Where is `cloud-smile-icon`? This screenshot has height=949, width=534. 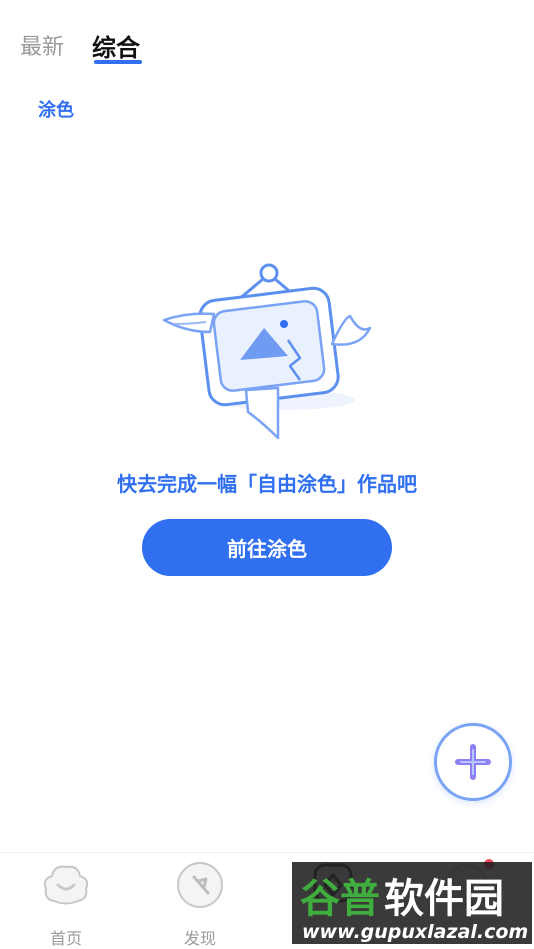
cloud-smile-icon is located at coordinates (66, 885).